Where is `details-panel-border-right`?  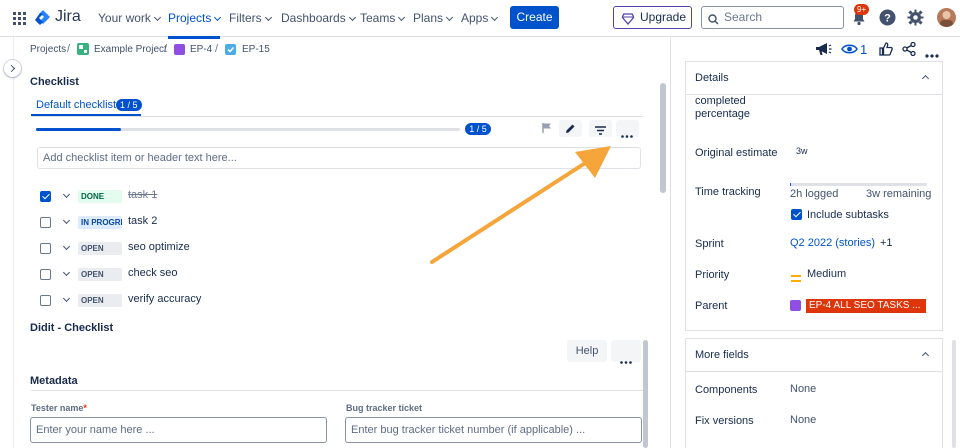
details-panel-border-right is located at coordinates (942, 196).